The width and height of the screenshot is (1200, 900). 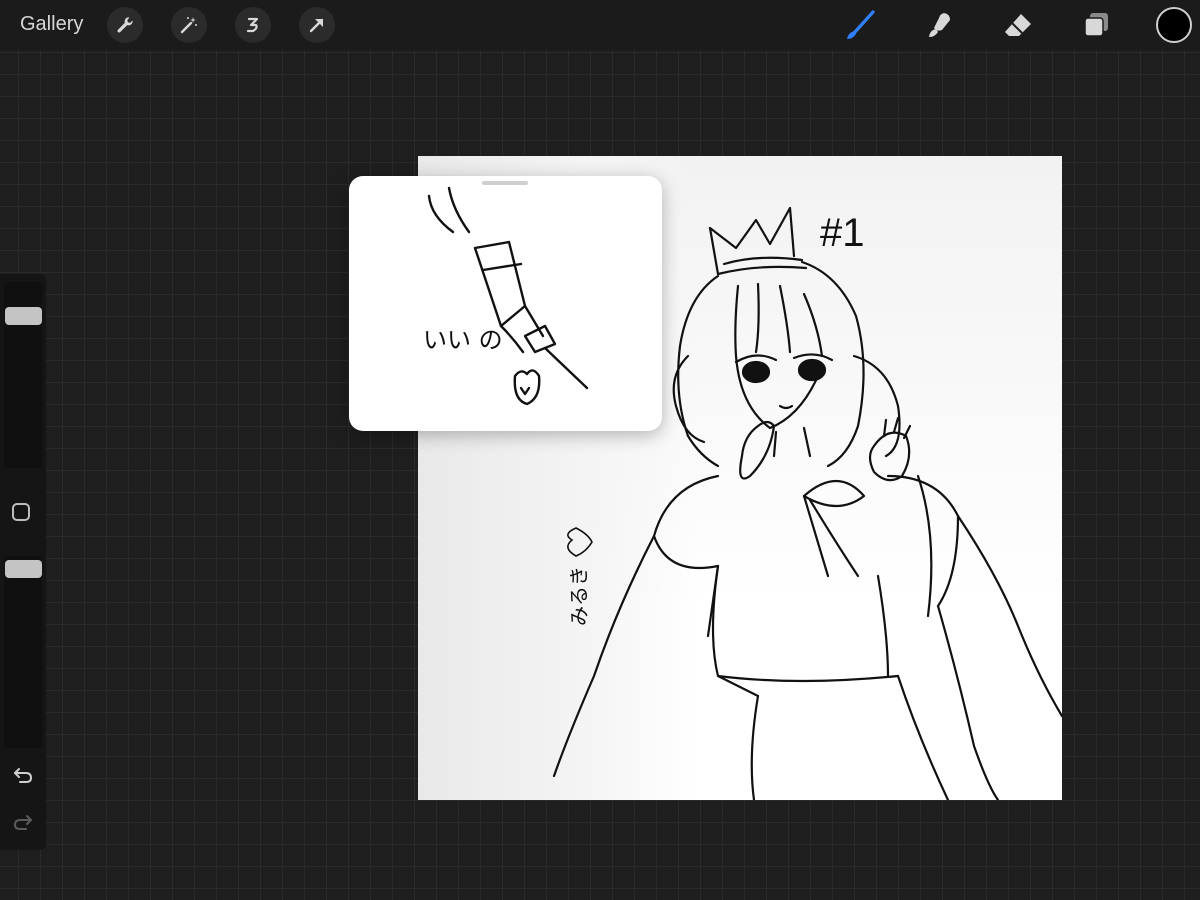 I want to click on smudge-icon, so click(x=939, y=25).